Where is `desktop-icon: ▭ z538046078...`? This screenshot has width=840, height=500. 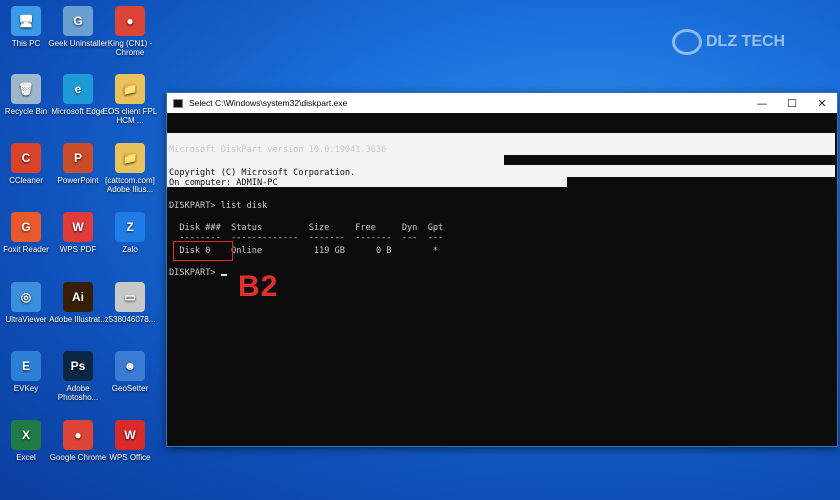 desktop-icon: ▭ z538046078... is located at coordinates (130, 303).